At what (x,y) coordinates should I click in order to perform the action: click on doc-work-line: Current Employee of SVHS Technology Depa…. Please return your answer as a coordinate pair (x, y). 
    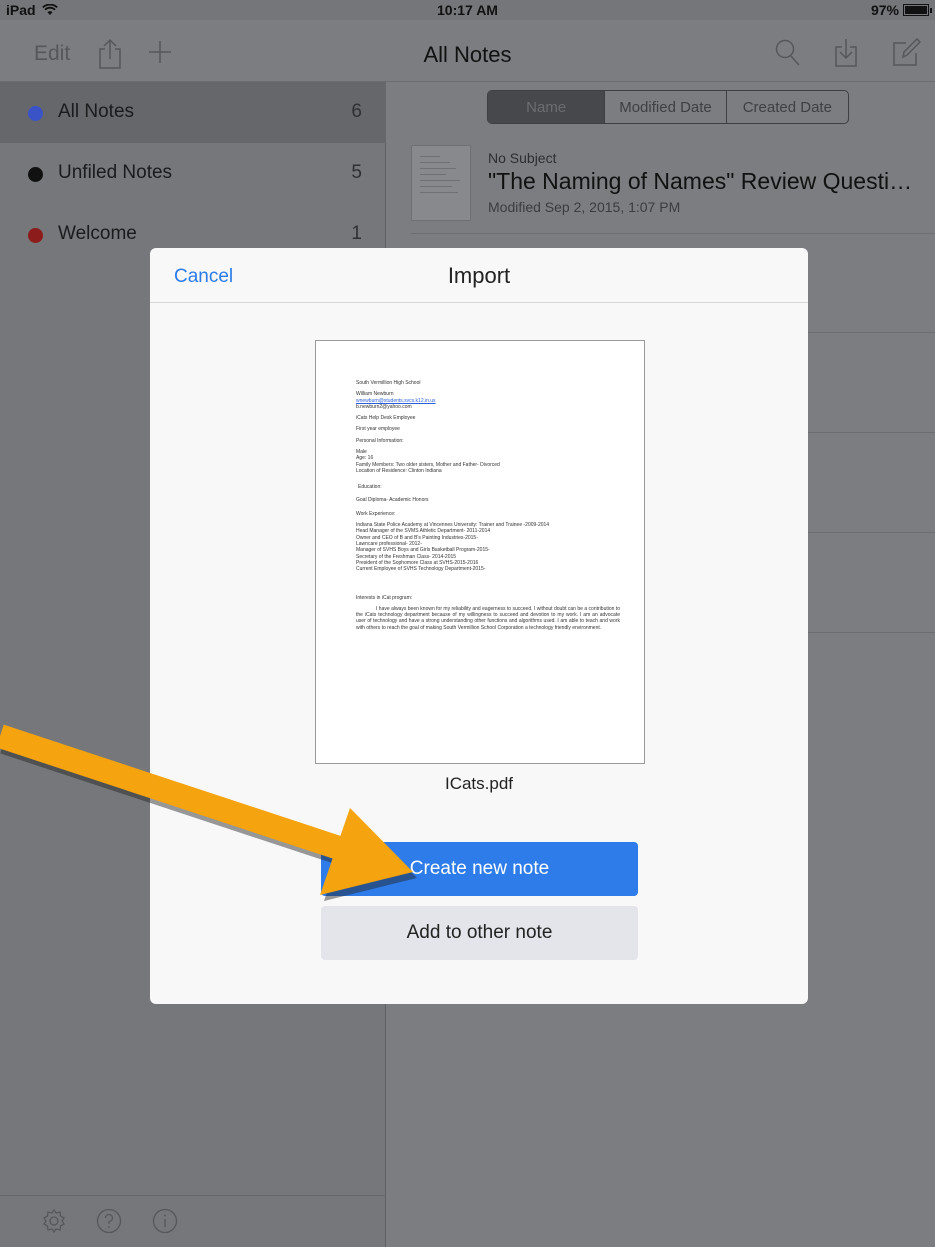
    Looking at the image, I should click on (421, 569).